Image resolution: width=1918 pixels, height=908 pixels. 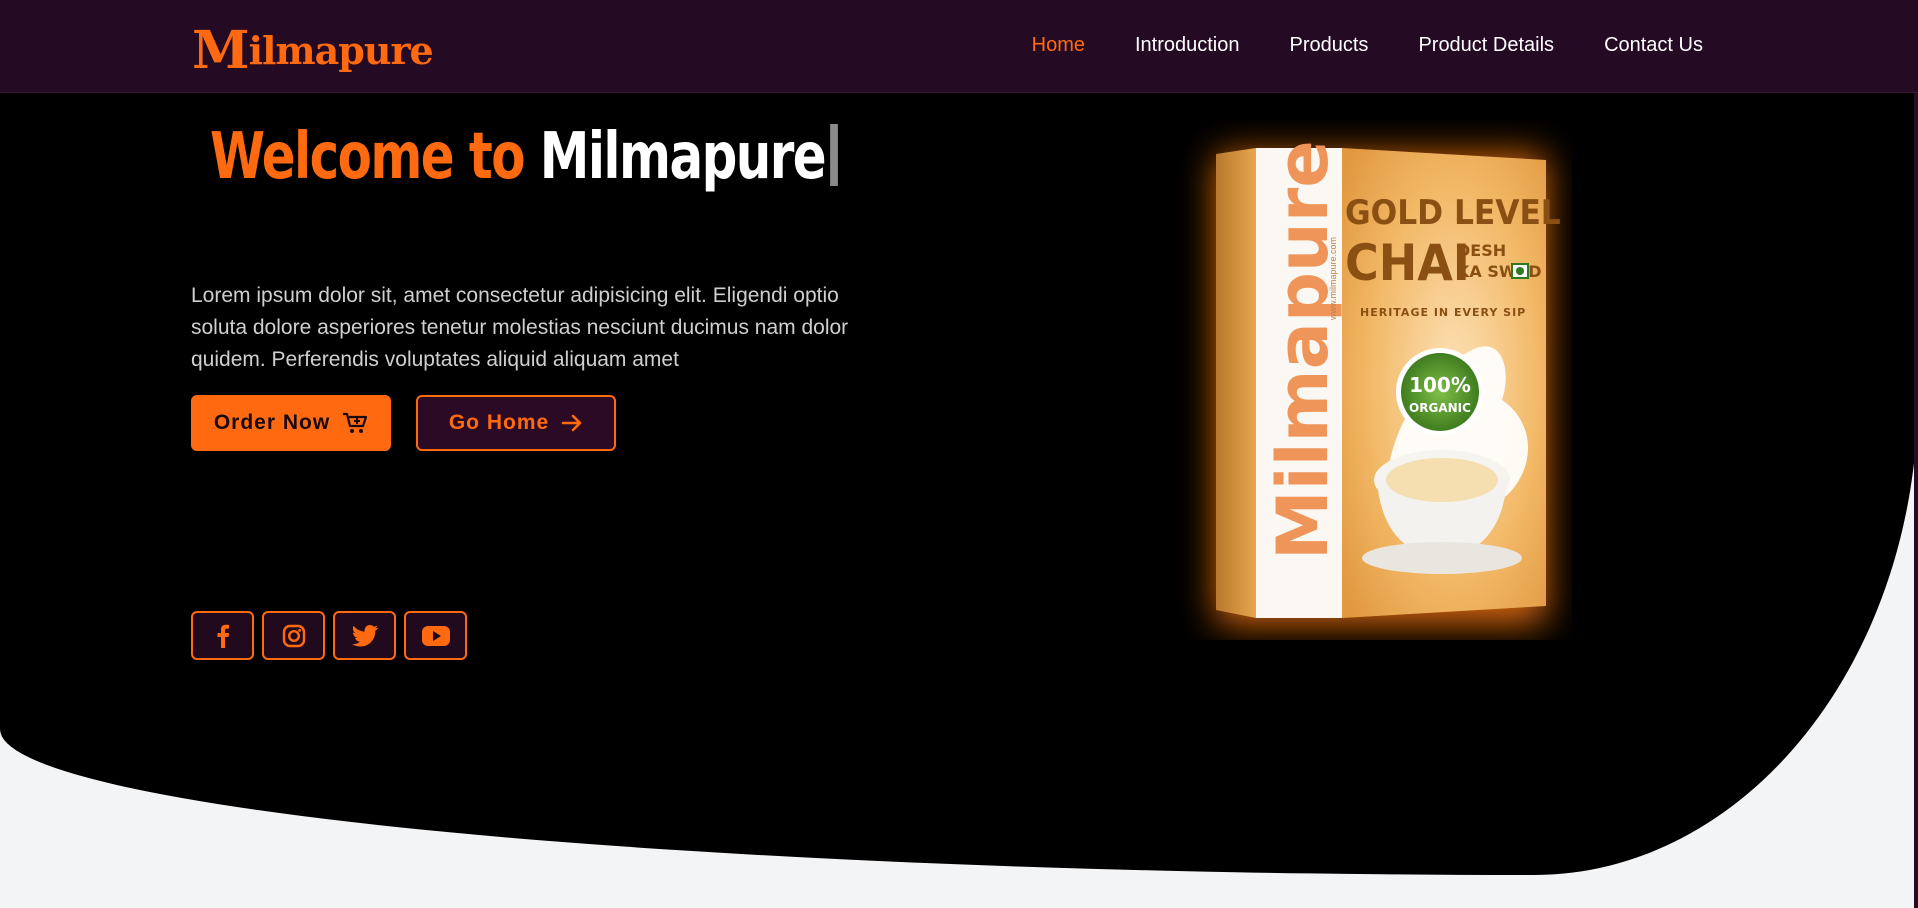 I want to click on order-now-label: Order Now, so click(x=272, y=422).